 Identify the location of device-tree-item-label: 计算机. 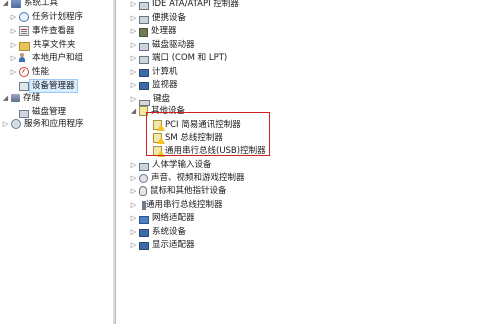
(165, 72).